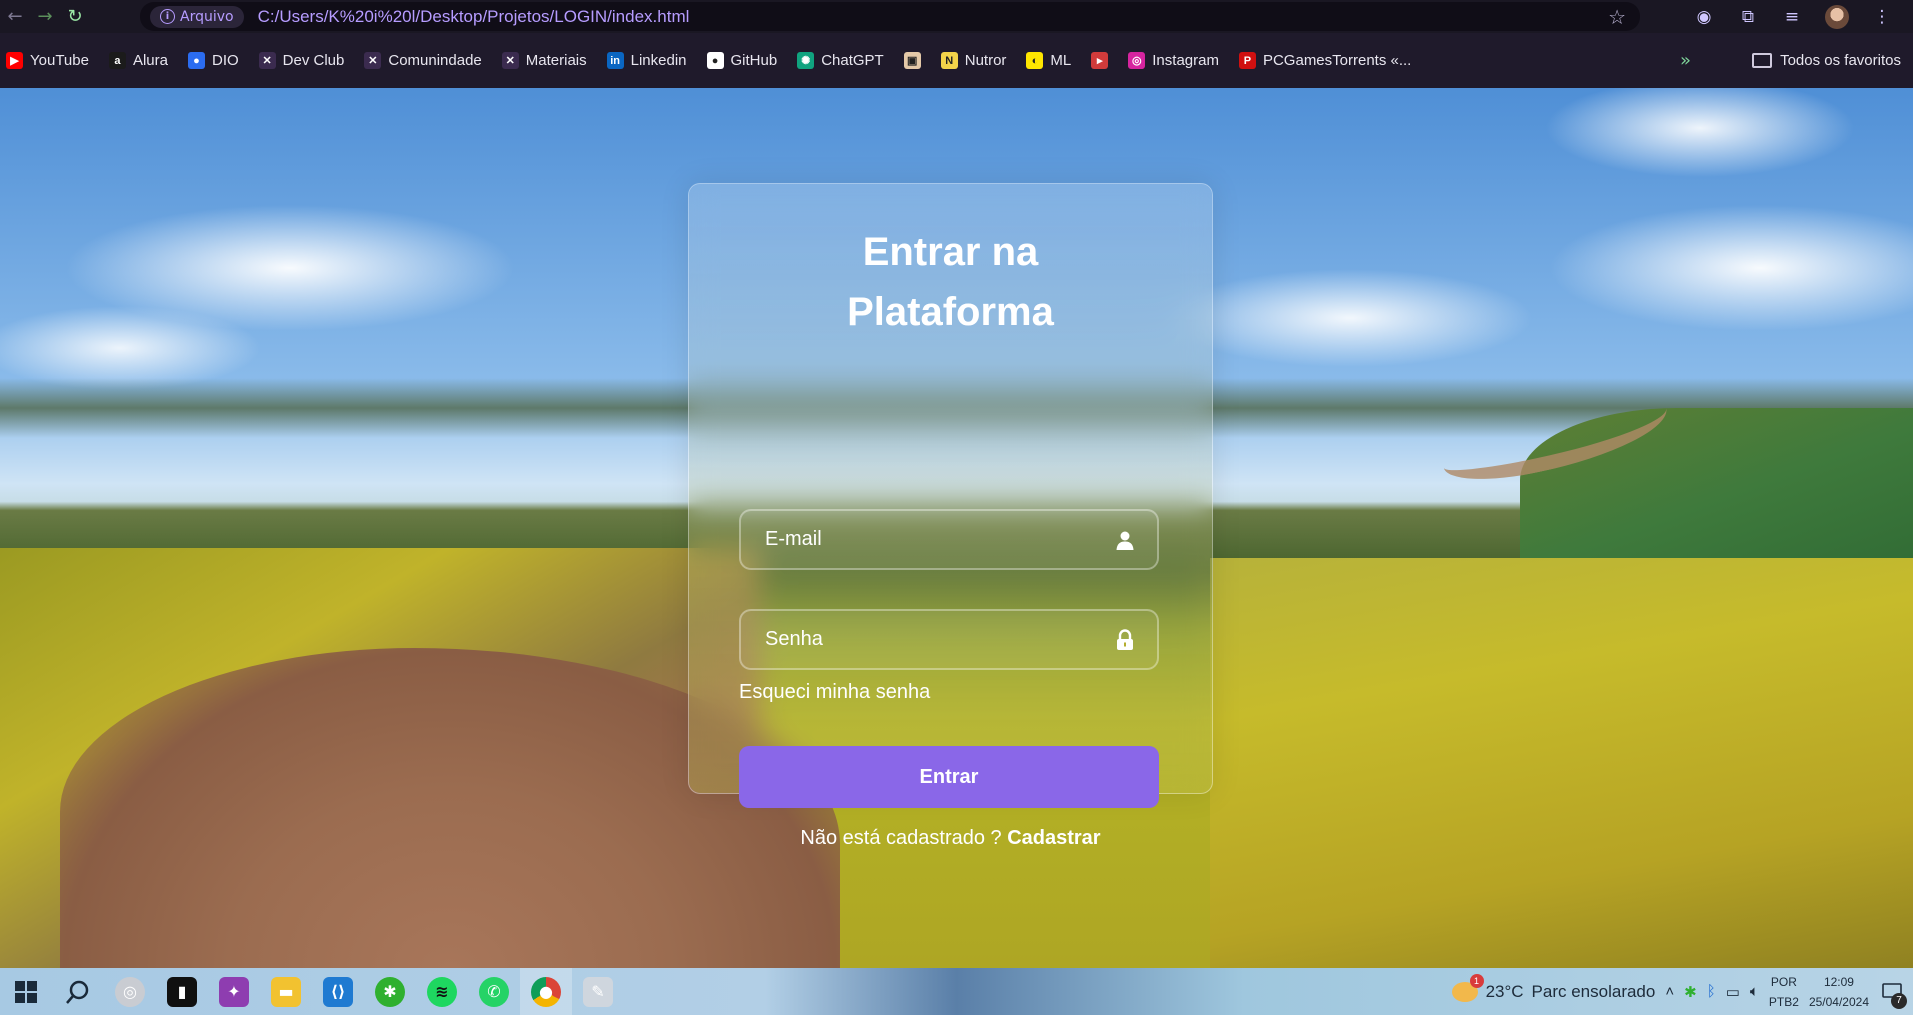  Describe the element at coordinates (985, 60) in the screenshot. I see `bookmark-label: Nutror` at that location.